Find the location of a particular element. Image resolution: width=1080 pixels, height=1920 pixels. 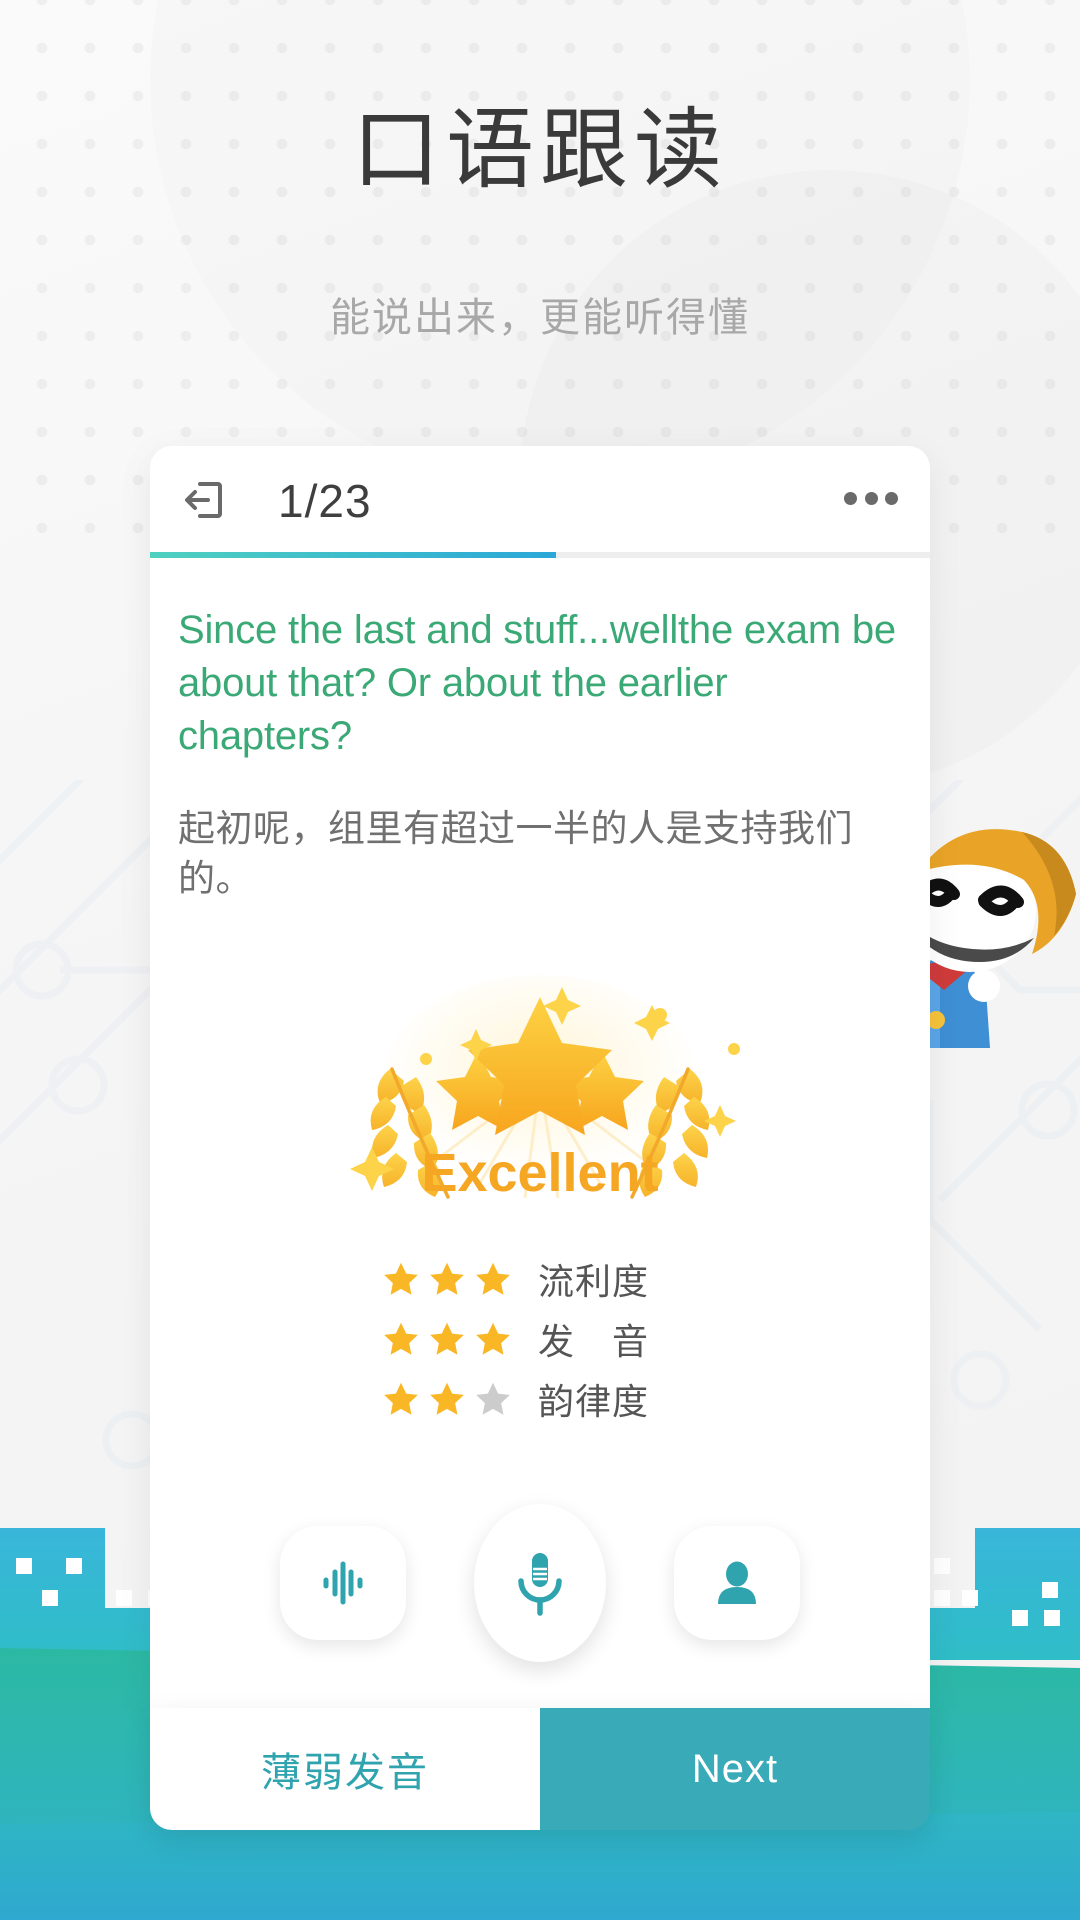

rating-list: 流利度发 音韵律度 is located at coordinates (540, 1339).